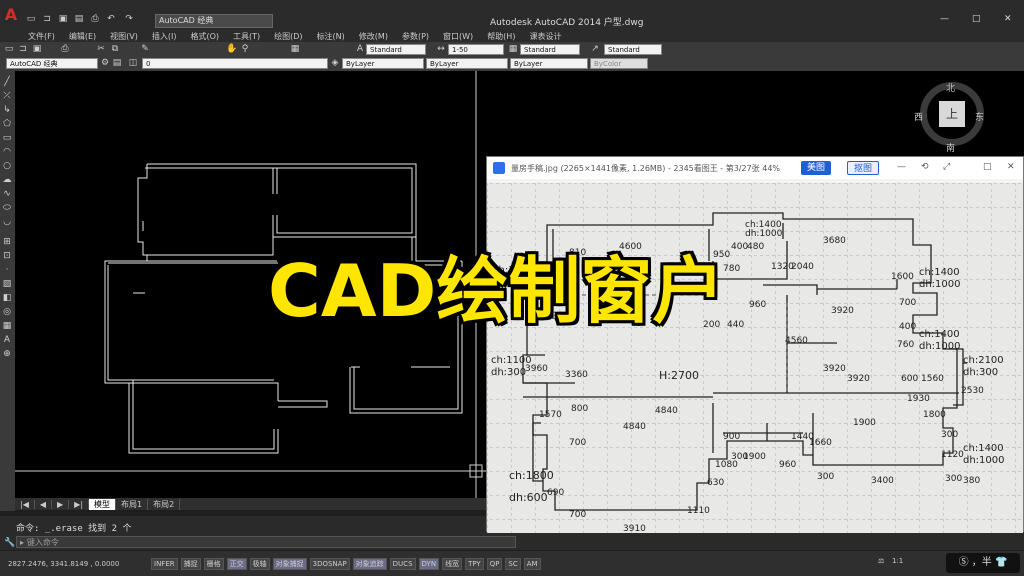 This screenshot has width=1024, height=576. Describe the element at coordinates (23, 49) in the screenshot. I see `qopen-icon: ⊐` at that location.